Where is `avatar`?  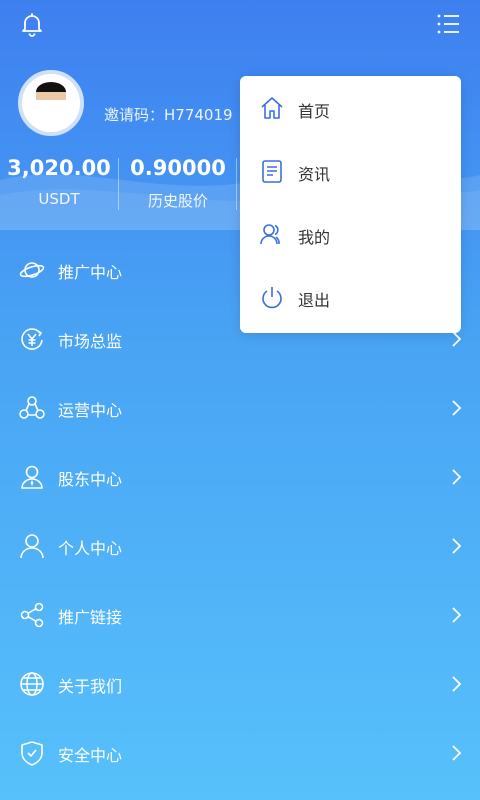
avatar is located at coordinates (51, 103).